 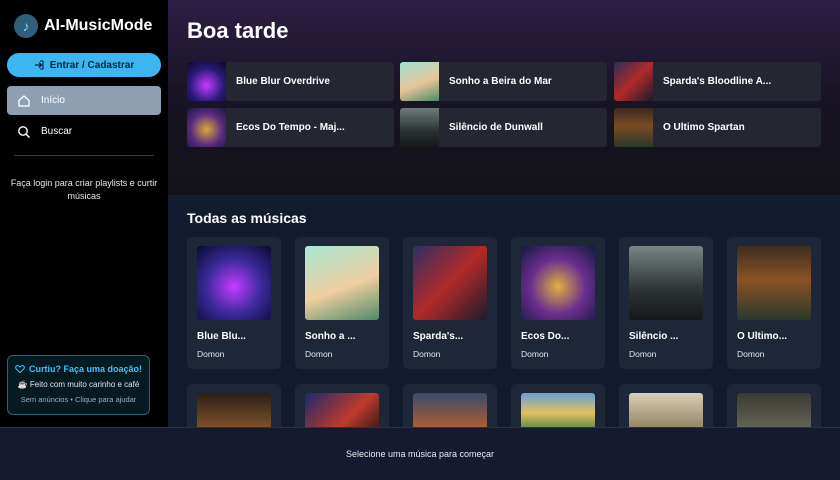 I want to click on player-message: Selecione uma música para começar, so click(x=420, y=454).